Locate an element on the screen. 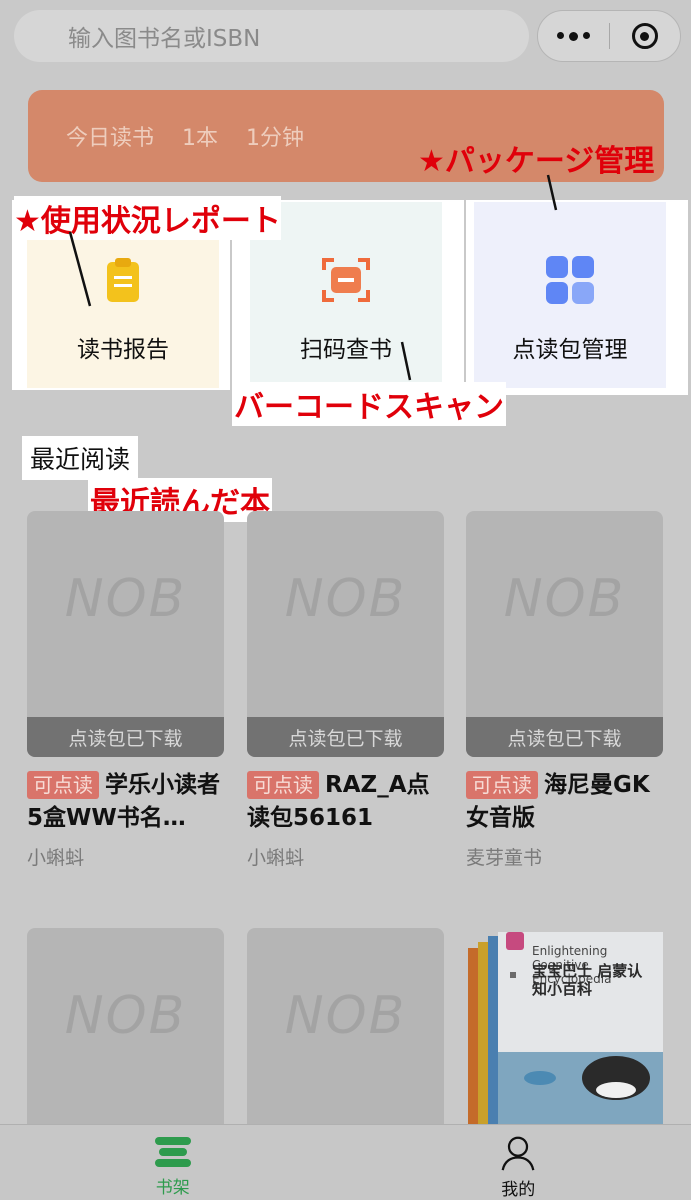 Image resolution: width=691 pixels, height=1200 pixels. book-author: 麦芽童书 is located at coordinates (504, 858).